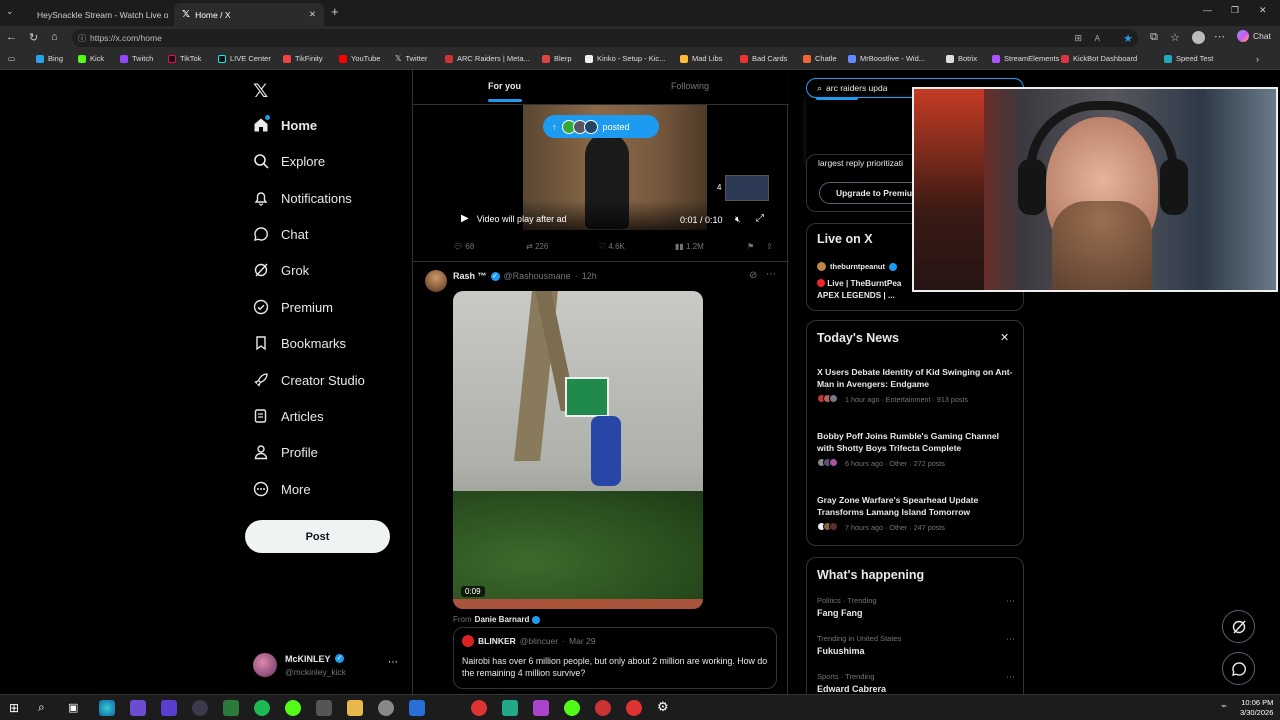 Image resolution: width=1280 pixels, height=720 pixels. Describe the element at coordinates (1128, 38) in the screenshot. I see `favorite-star-icon: ★` at that location.